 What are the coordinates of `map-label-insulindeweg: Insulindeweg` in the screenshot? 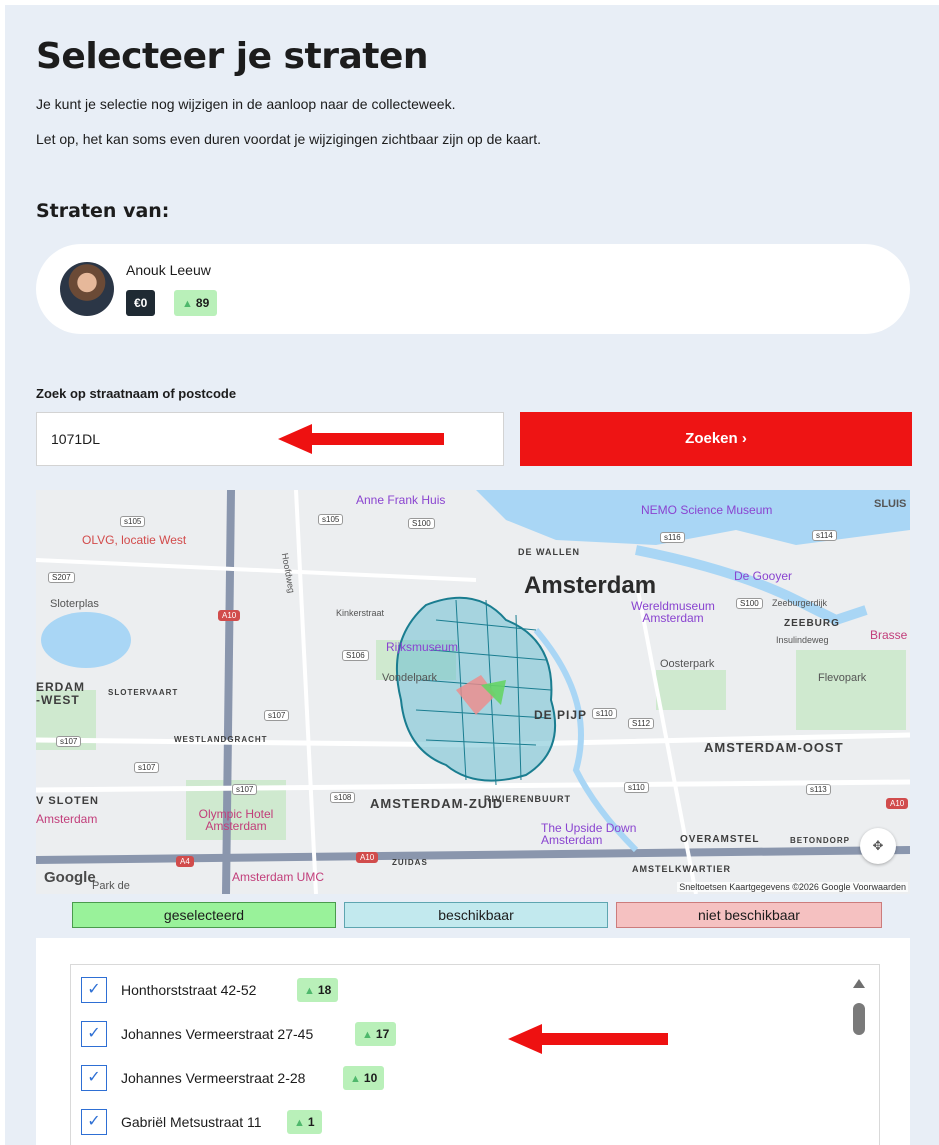 It's located at (802, 640).